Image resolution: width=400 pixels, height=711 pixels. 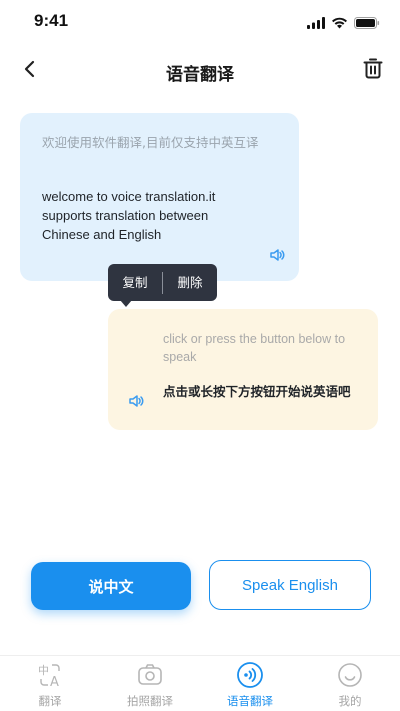 I want to click on text-translate-icon: 中 A, so click(x=50, y=675).